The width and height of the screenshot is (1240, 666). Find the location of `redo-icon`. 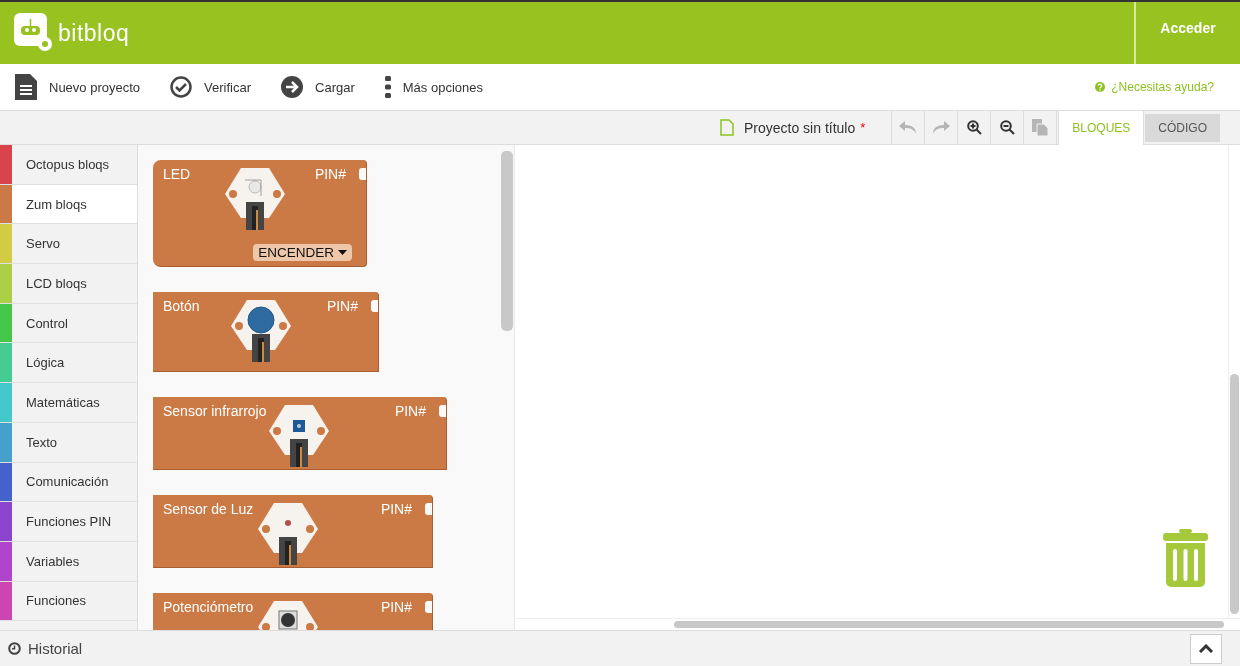

redo-icon is located at coordinates (941, 127).